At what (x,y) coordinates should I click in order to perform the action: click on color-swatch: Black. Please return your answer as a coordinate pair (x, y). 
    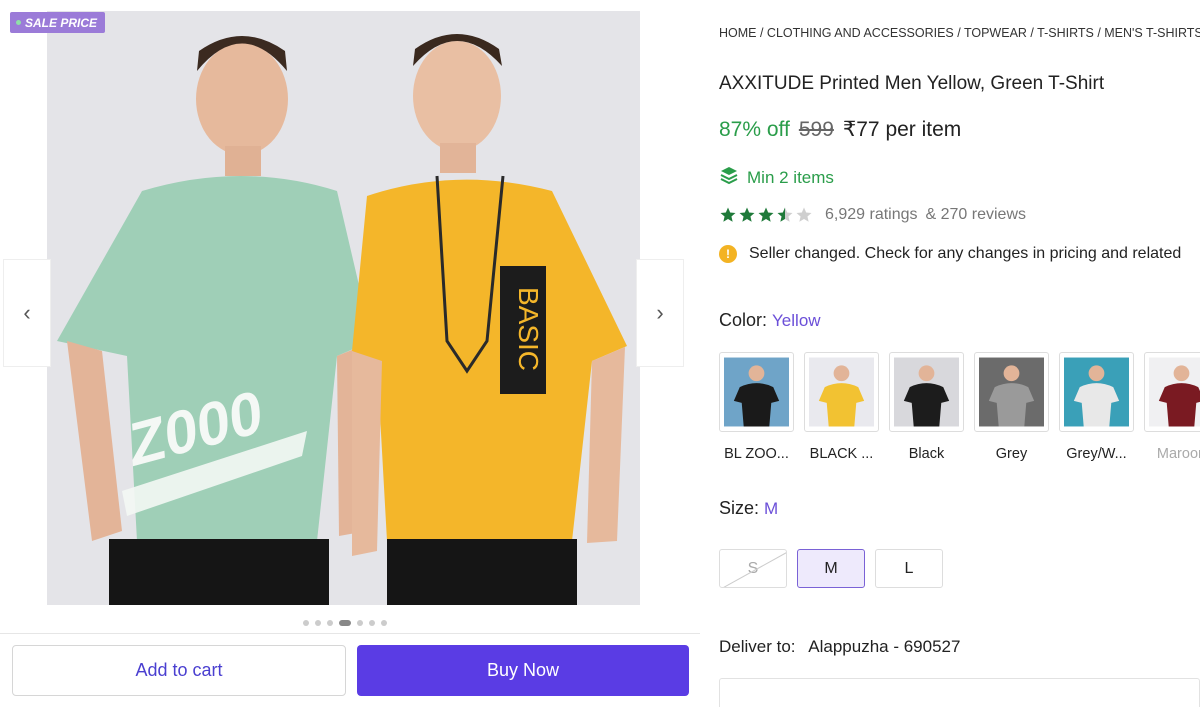
    Looking at the image, I should click on (926, 407).